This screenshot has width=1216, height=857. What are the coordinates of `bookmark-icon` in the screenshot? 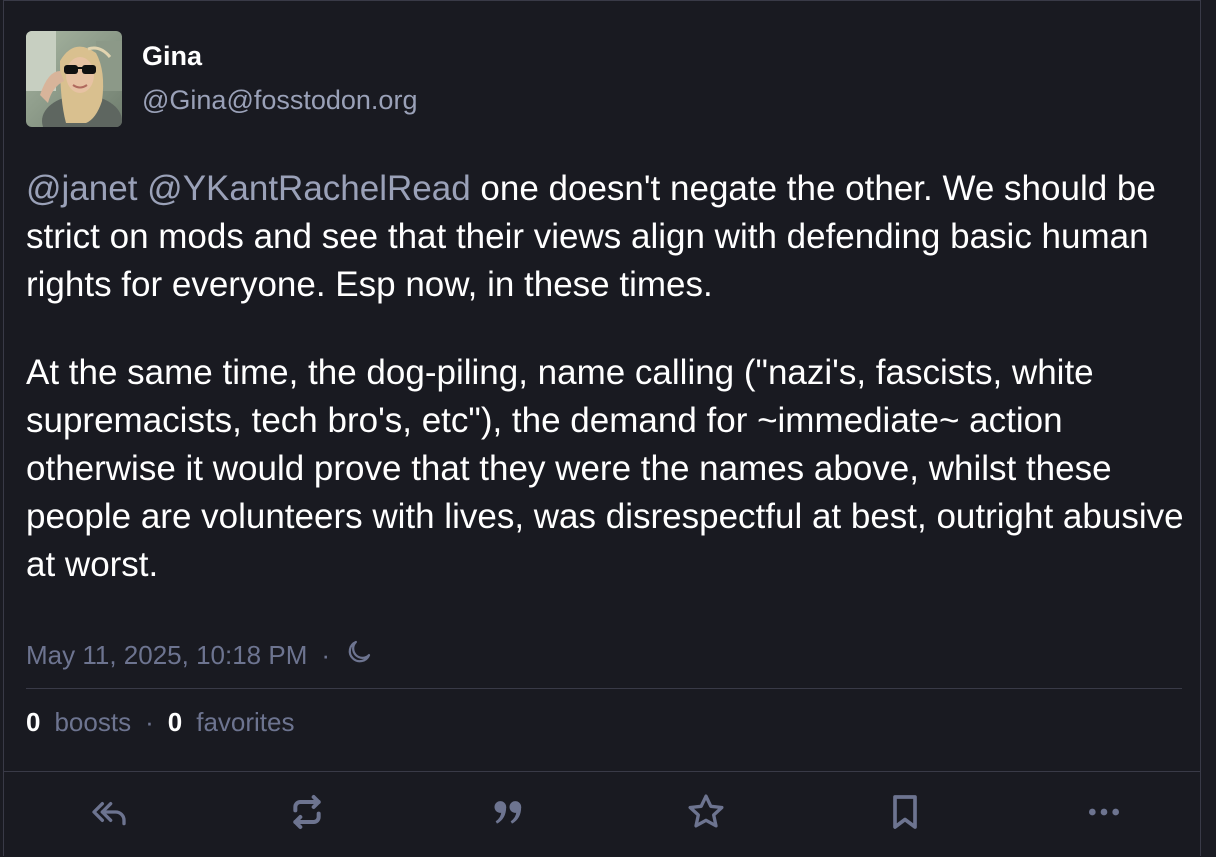 It's located at (905, 814).